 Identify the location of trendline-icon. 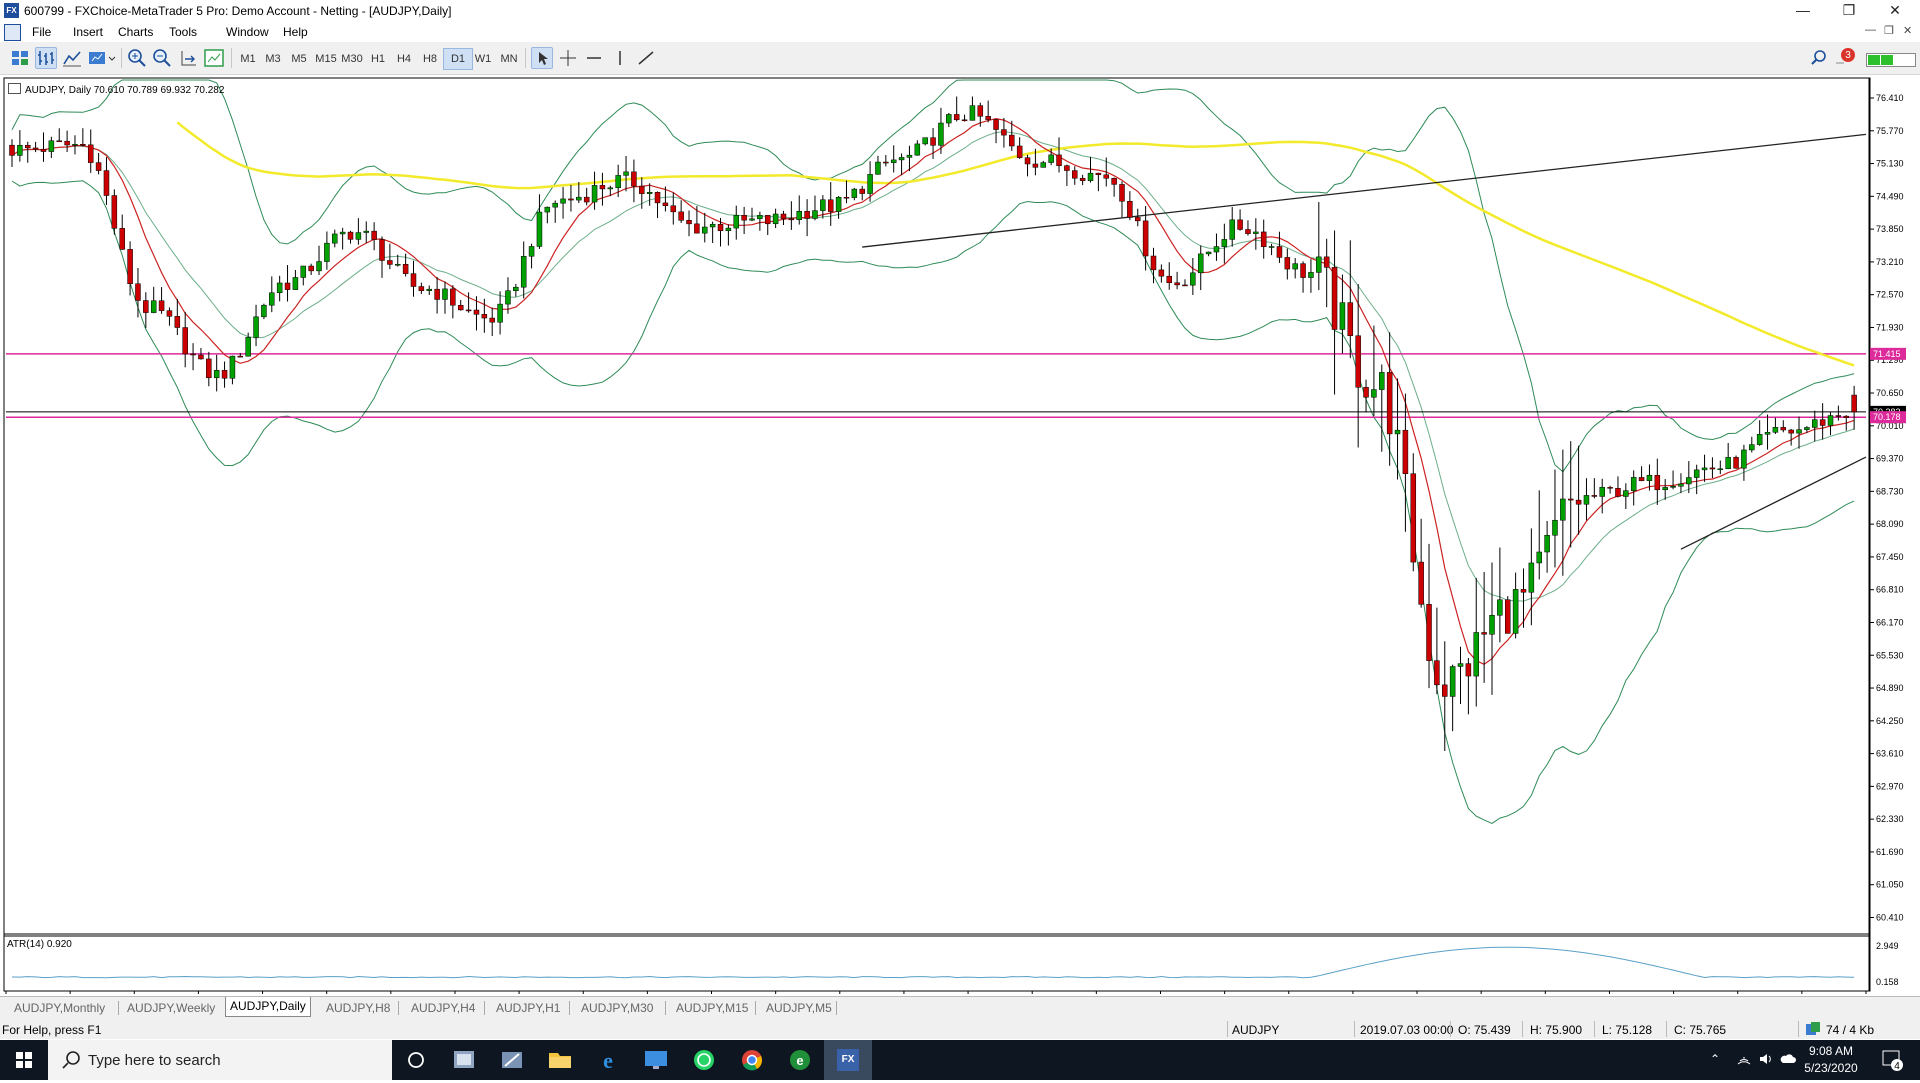
(646, 58).